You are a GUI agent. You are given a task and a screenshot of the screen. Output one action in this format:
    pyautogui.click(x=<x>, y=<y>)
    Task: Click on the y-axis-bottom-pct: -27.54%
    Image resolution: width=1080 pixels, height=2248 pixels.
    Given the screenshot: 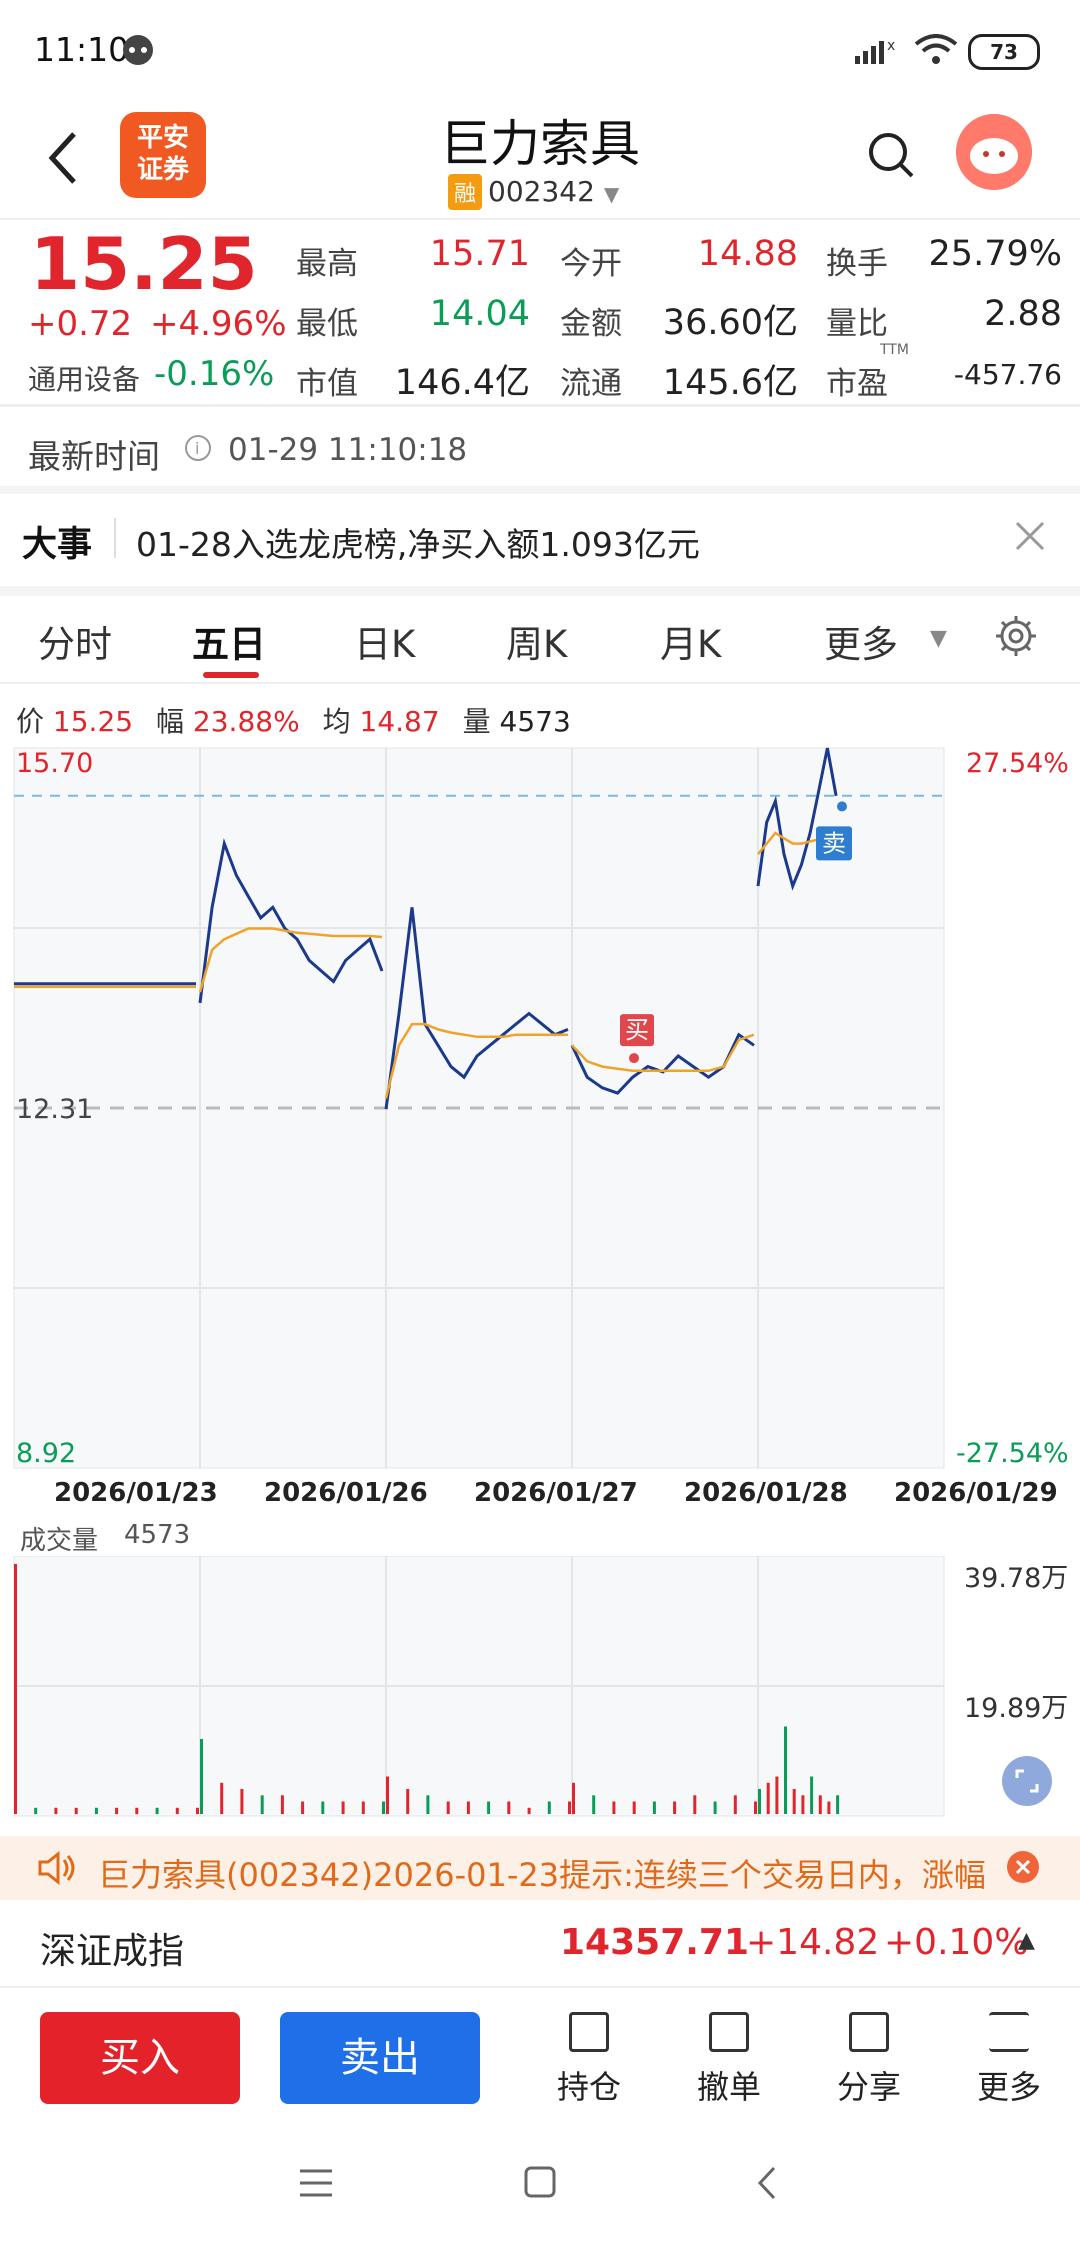 What is the action you would take?
    pyautogui.click(x=1012, y=1453)
    